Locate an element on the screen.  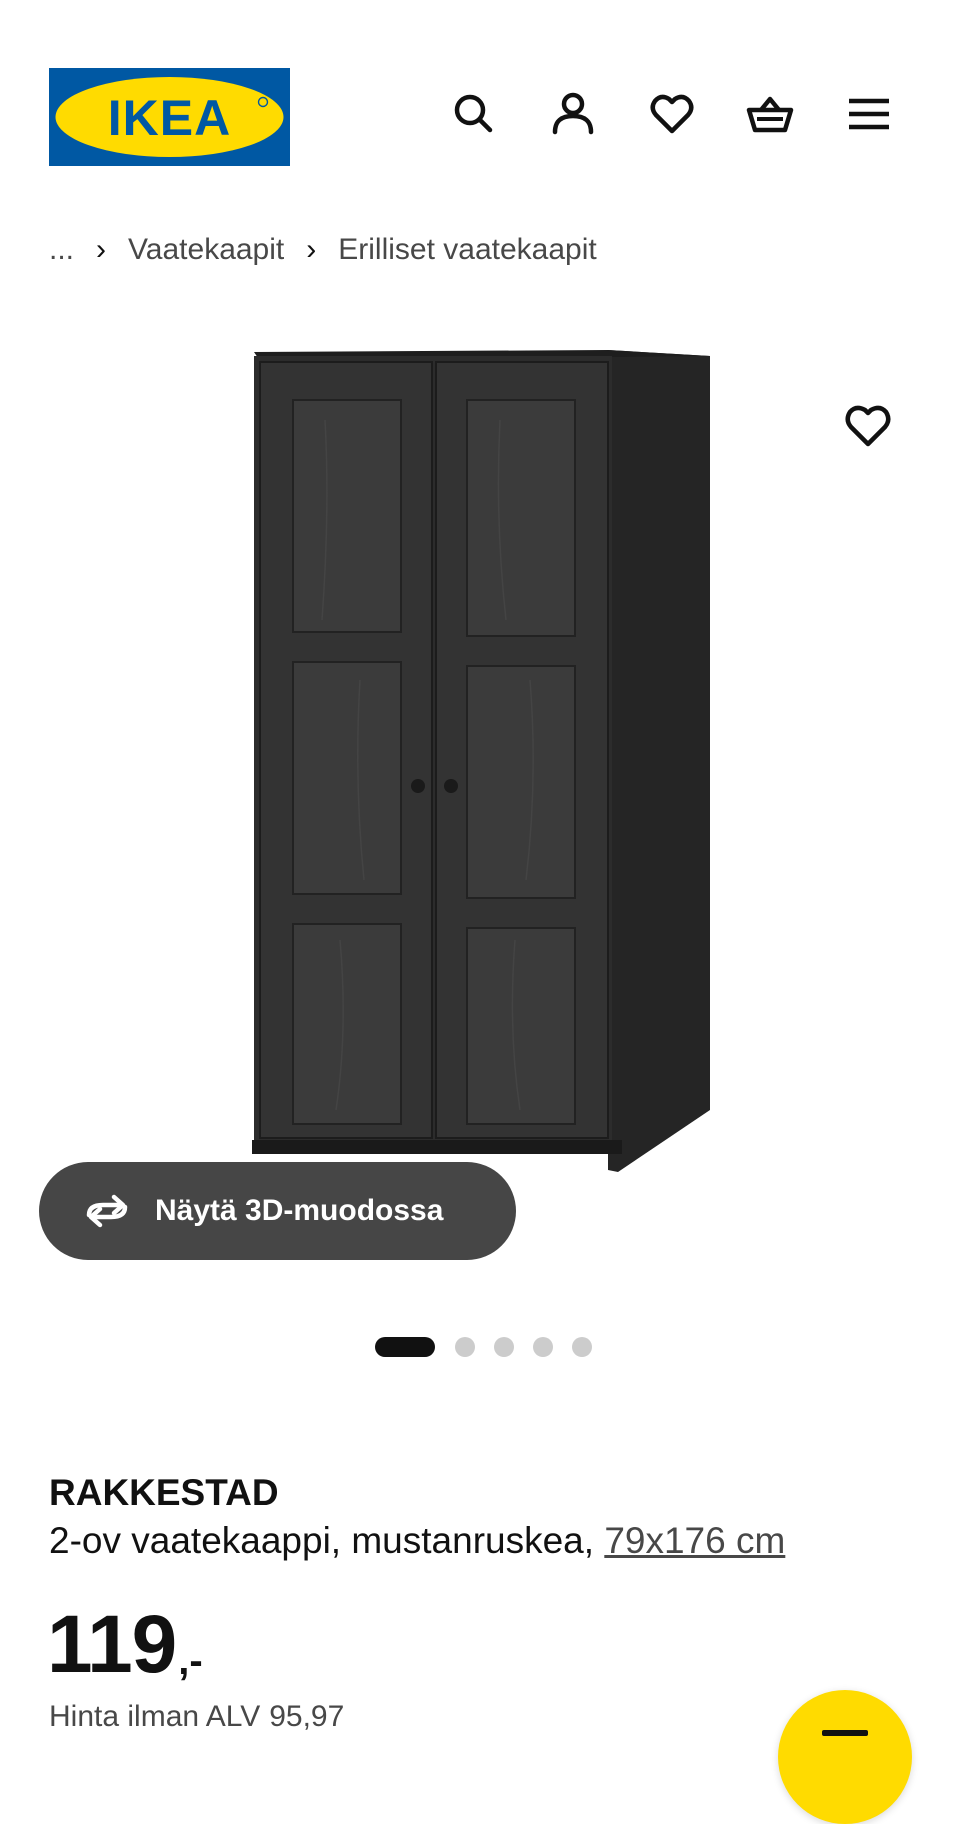
product-name: RAKKESTAD is located at coordinates (164, 1492).